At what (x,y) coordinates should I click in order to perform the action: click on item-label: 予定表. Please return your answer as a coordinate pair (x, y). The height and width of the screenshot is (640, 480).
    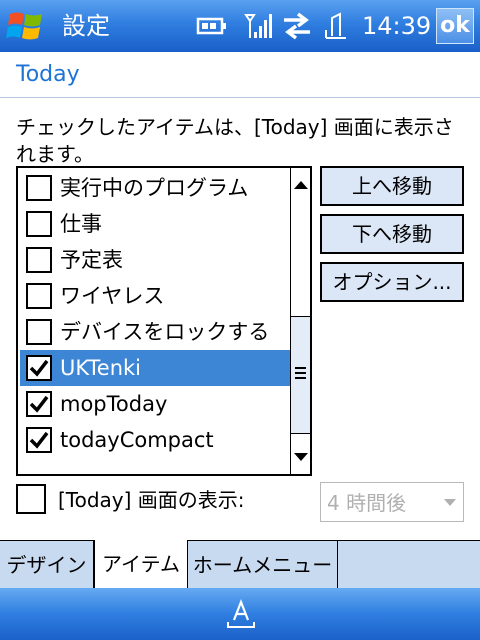
    Looking at the image, I should click on (91, 260).